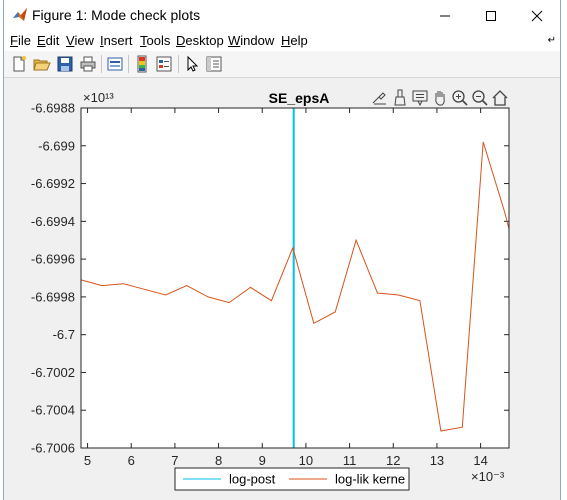  What do you see at coordinates (116, 15) in the screenshot?
I see `window-title: Figure 1: Mode check plots` at bounding box center [116, 15].